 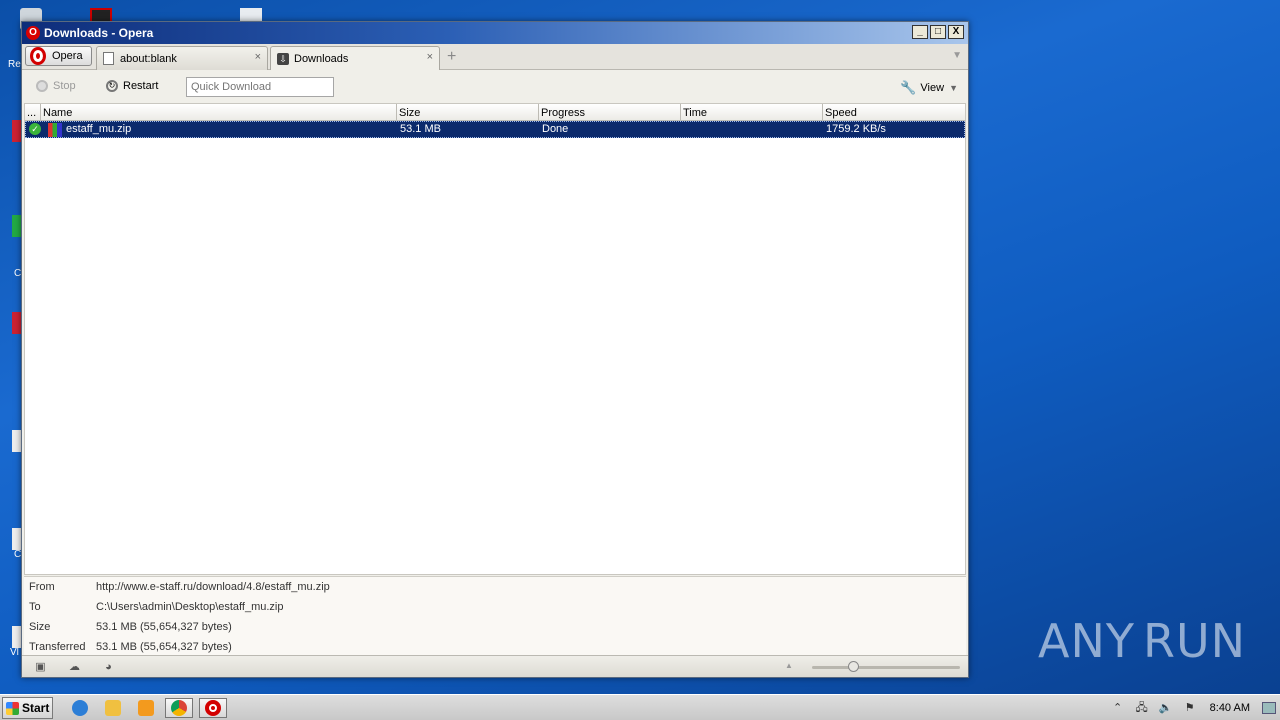 What do you see at coordinates (99, 33) in the screenshot?
I see `window-title: Downloads - Opera` at bounding box center [99, 33].